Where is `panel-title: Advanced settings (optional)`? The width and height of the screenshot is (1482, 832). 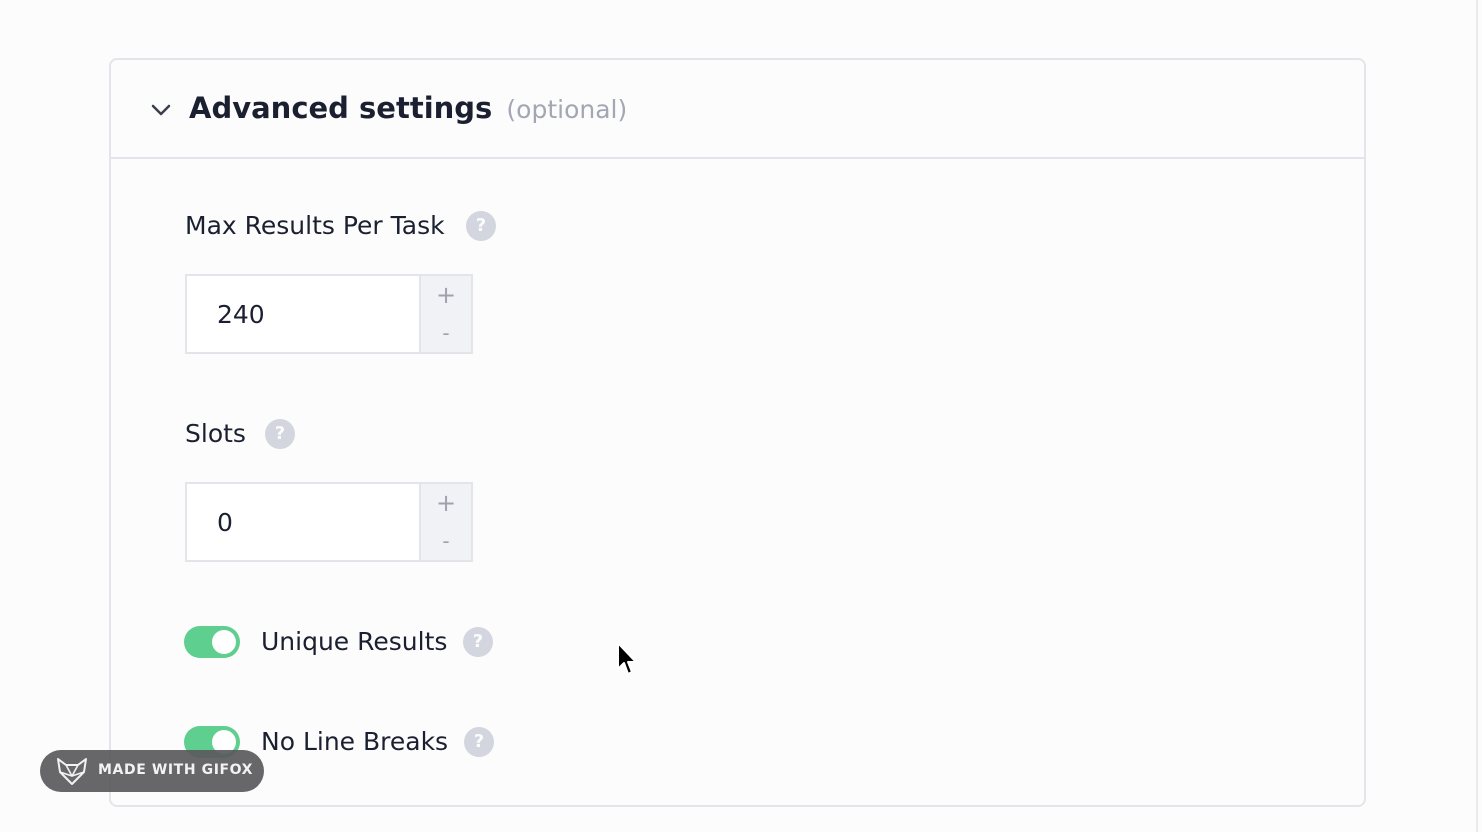 panel-title: Advanced settings (optional) is located at coordinates (408, 108).